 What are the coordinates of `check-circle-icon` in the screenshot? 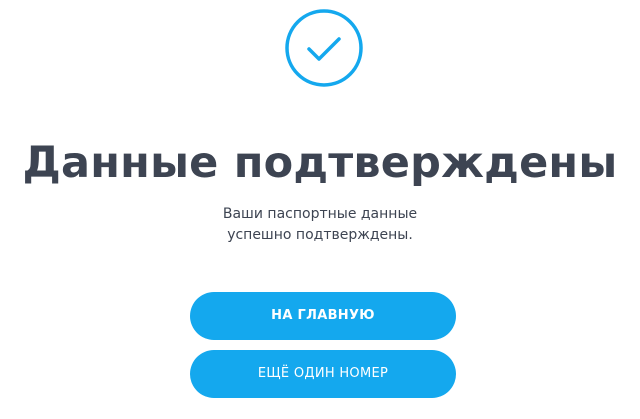 It's located at (324, 48).